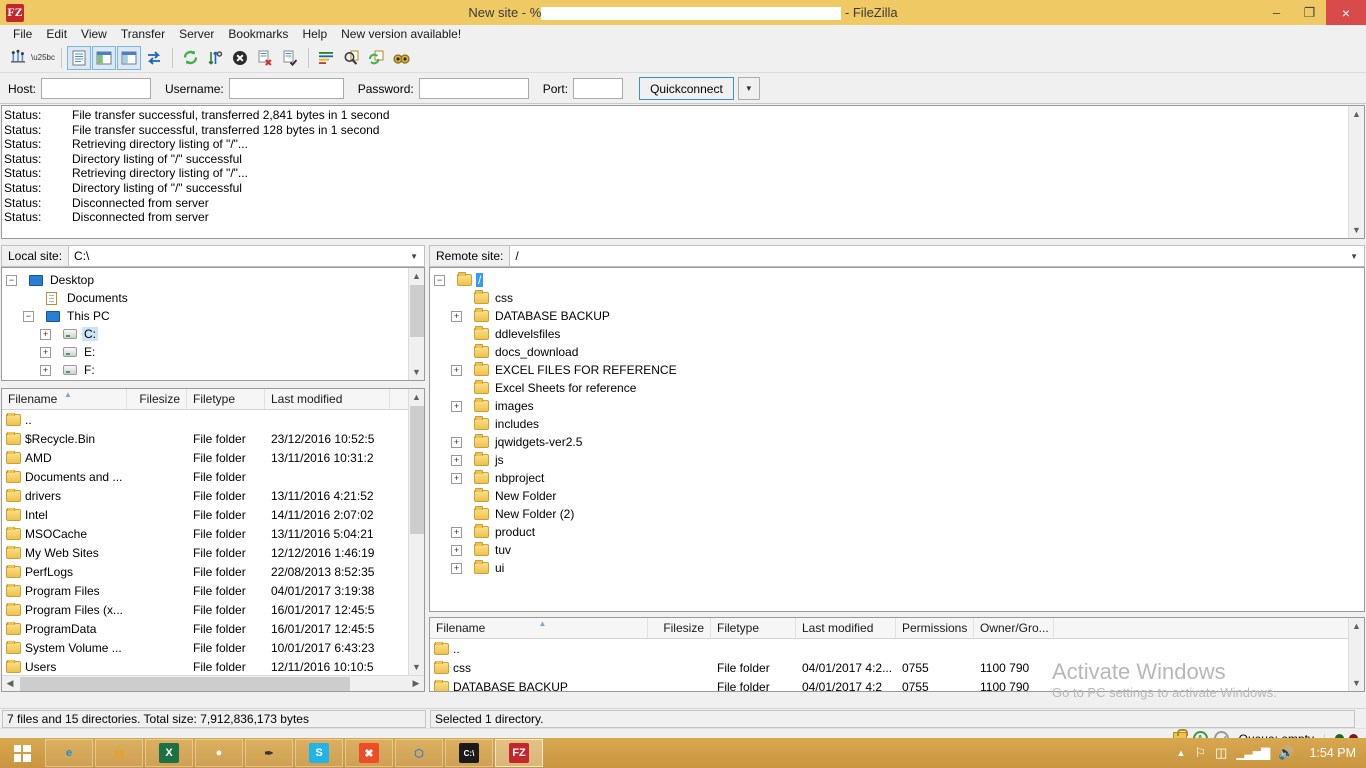 Image resolution: width=1366 pixels, height=768 pixels. Describe the element at coordinates (56, 34) in the screenshot. I see `menu-item-edit: Edit` at that location.